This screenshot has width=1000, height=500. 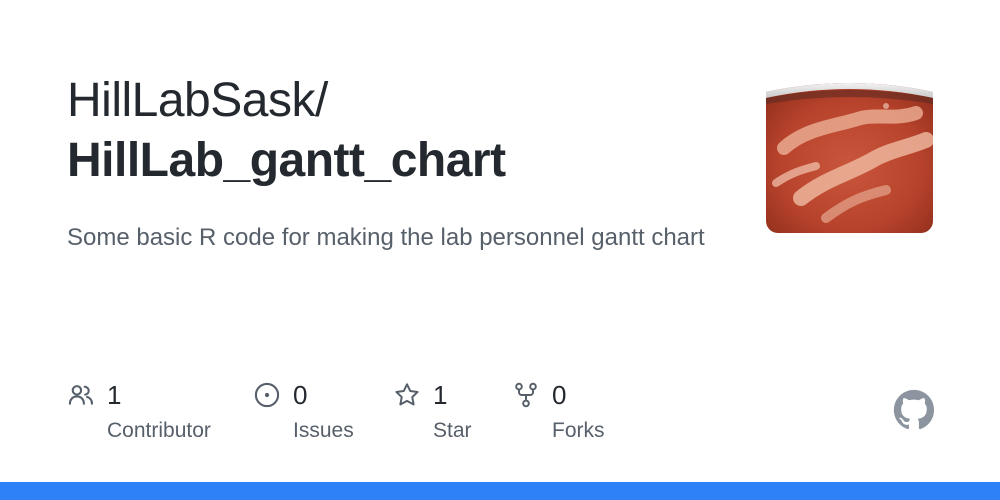 What do you see at coordinates (81, 395) in the screenshot?
I see `people-icon` at bounding box center [81, 395].